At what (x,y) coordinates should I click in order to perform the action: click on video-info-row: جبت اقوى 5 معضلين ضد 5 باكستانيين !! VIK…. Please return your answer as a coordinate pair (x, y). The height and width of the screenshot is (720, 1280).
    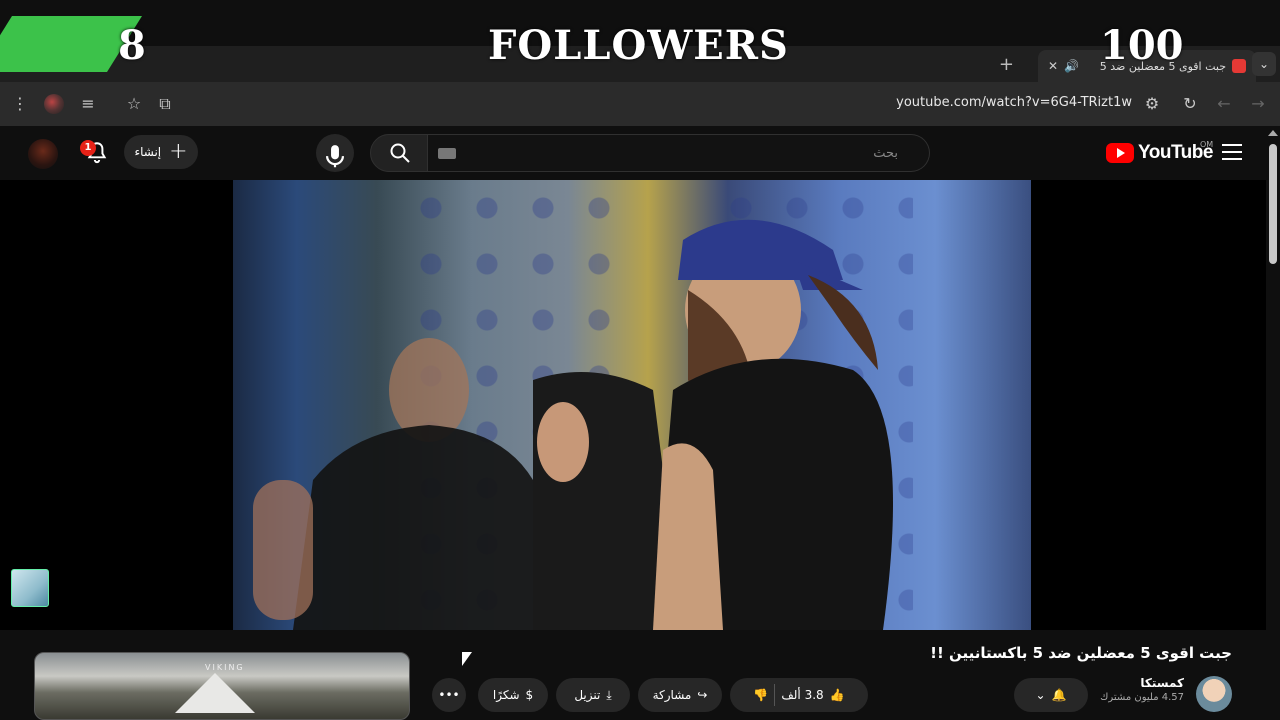
    Looking at the image, I should click on (633, 675).